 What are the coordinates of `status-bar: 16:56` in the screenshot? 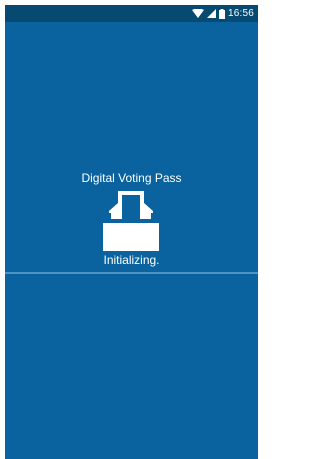 It's located at (131, 13).